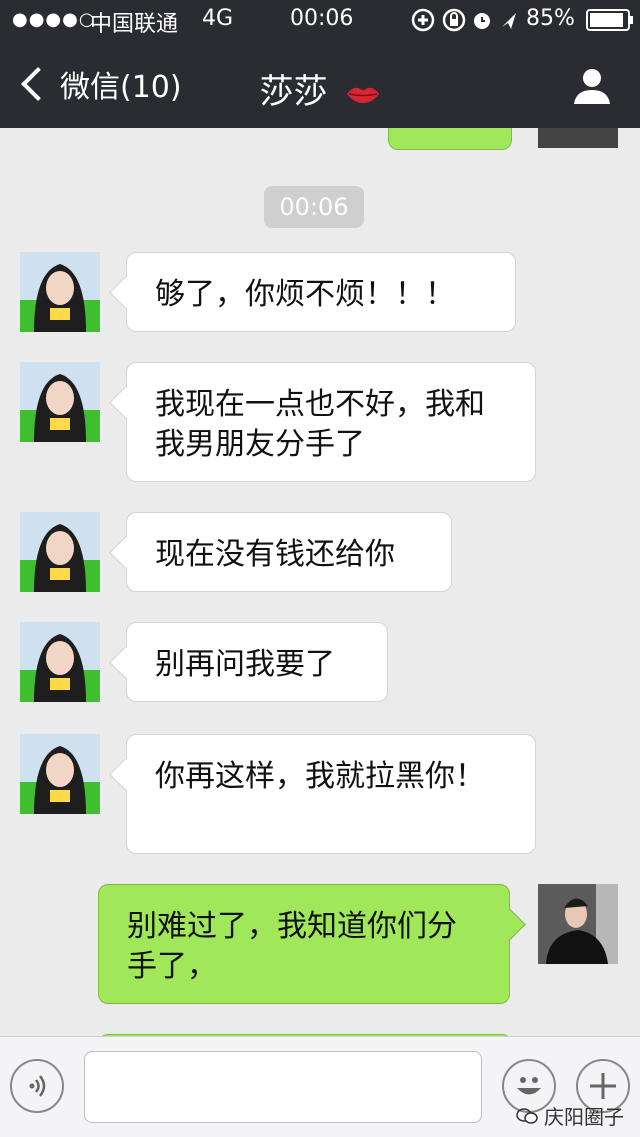  I want to click on status-icons, so click(465, 23).